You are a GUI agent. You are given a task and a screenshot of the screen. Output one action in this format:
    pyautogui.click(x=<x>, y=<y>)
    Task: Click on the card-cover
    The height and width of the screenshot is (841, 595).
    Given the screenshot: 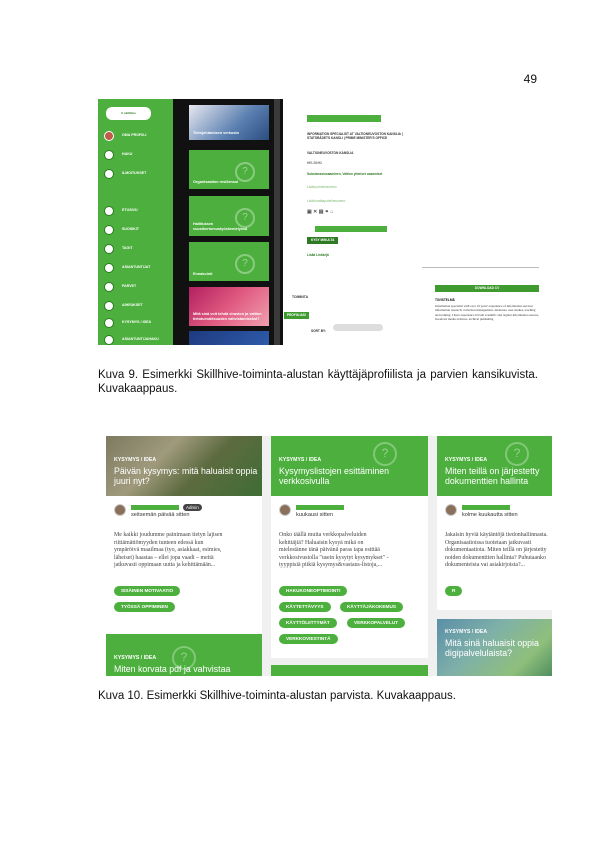 What is the action you would take?
    pyautogui.click(x=349, y=670)
    